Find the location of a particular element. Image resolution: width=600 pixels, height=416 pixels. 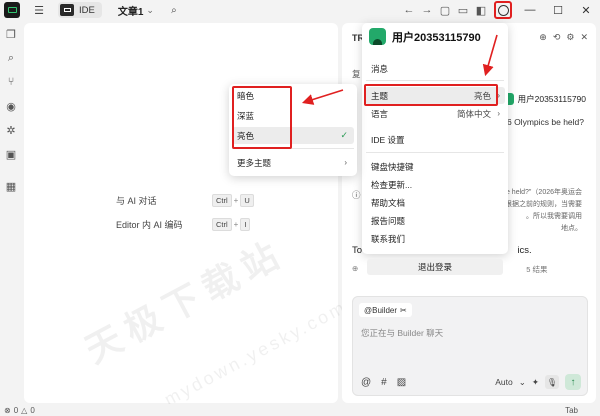

menu-item-report-issue: 报告问题 is located at coordinates (435, 220).